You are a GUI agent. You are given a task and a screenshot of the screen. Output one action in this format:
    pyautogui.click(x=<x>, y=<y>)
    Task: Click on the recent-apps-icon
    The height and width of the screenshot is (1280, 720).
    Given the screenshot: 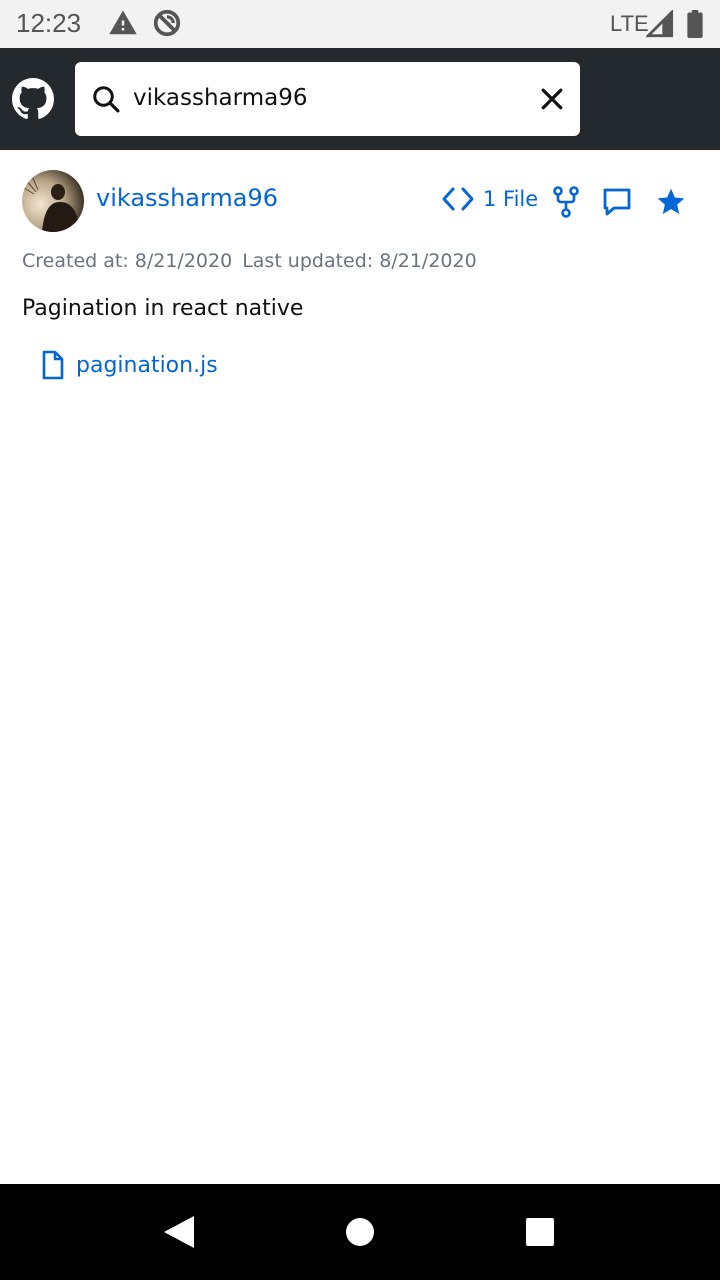 What is the action you would take?
    pyautogui.click(x=540, y=1232)
    